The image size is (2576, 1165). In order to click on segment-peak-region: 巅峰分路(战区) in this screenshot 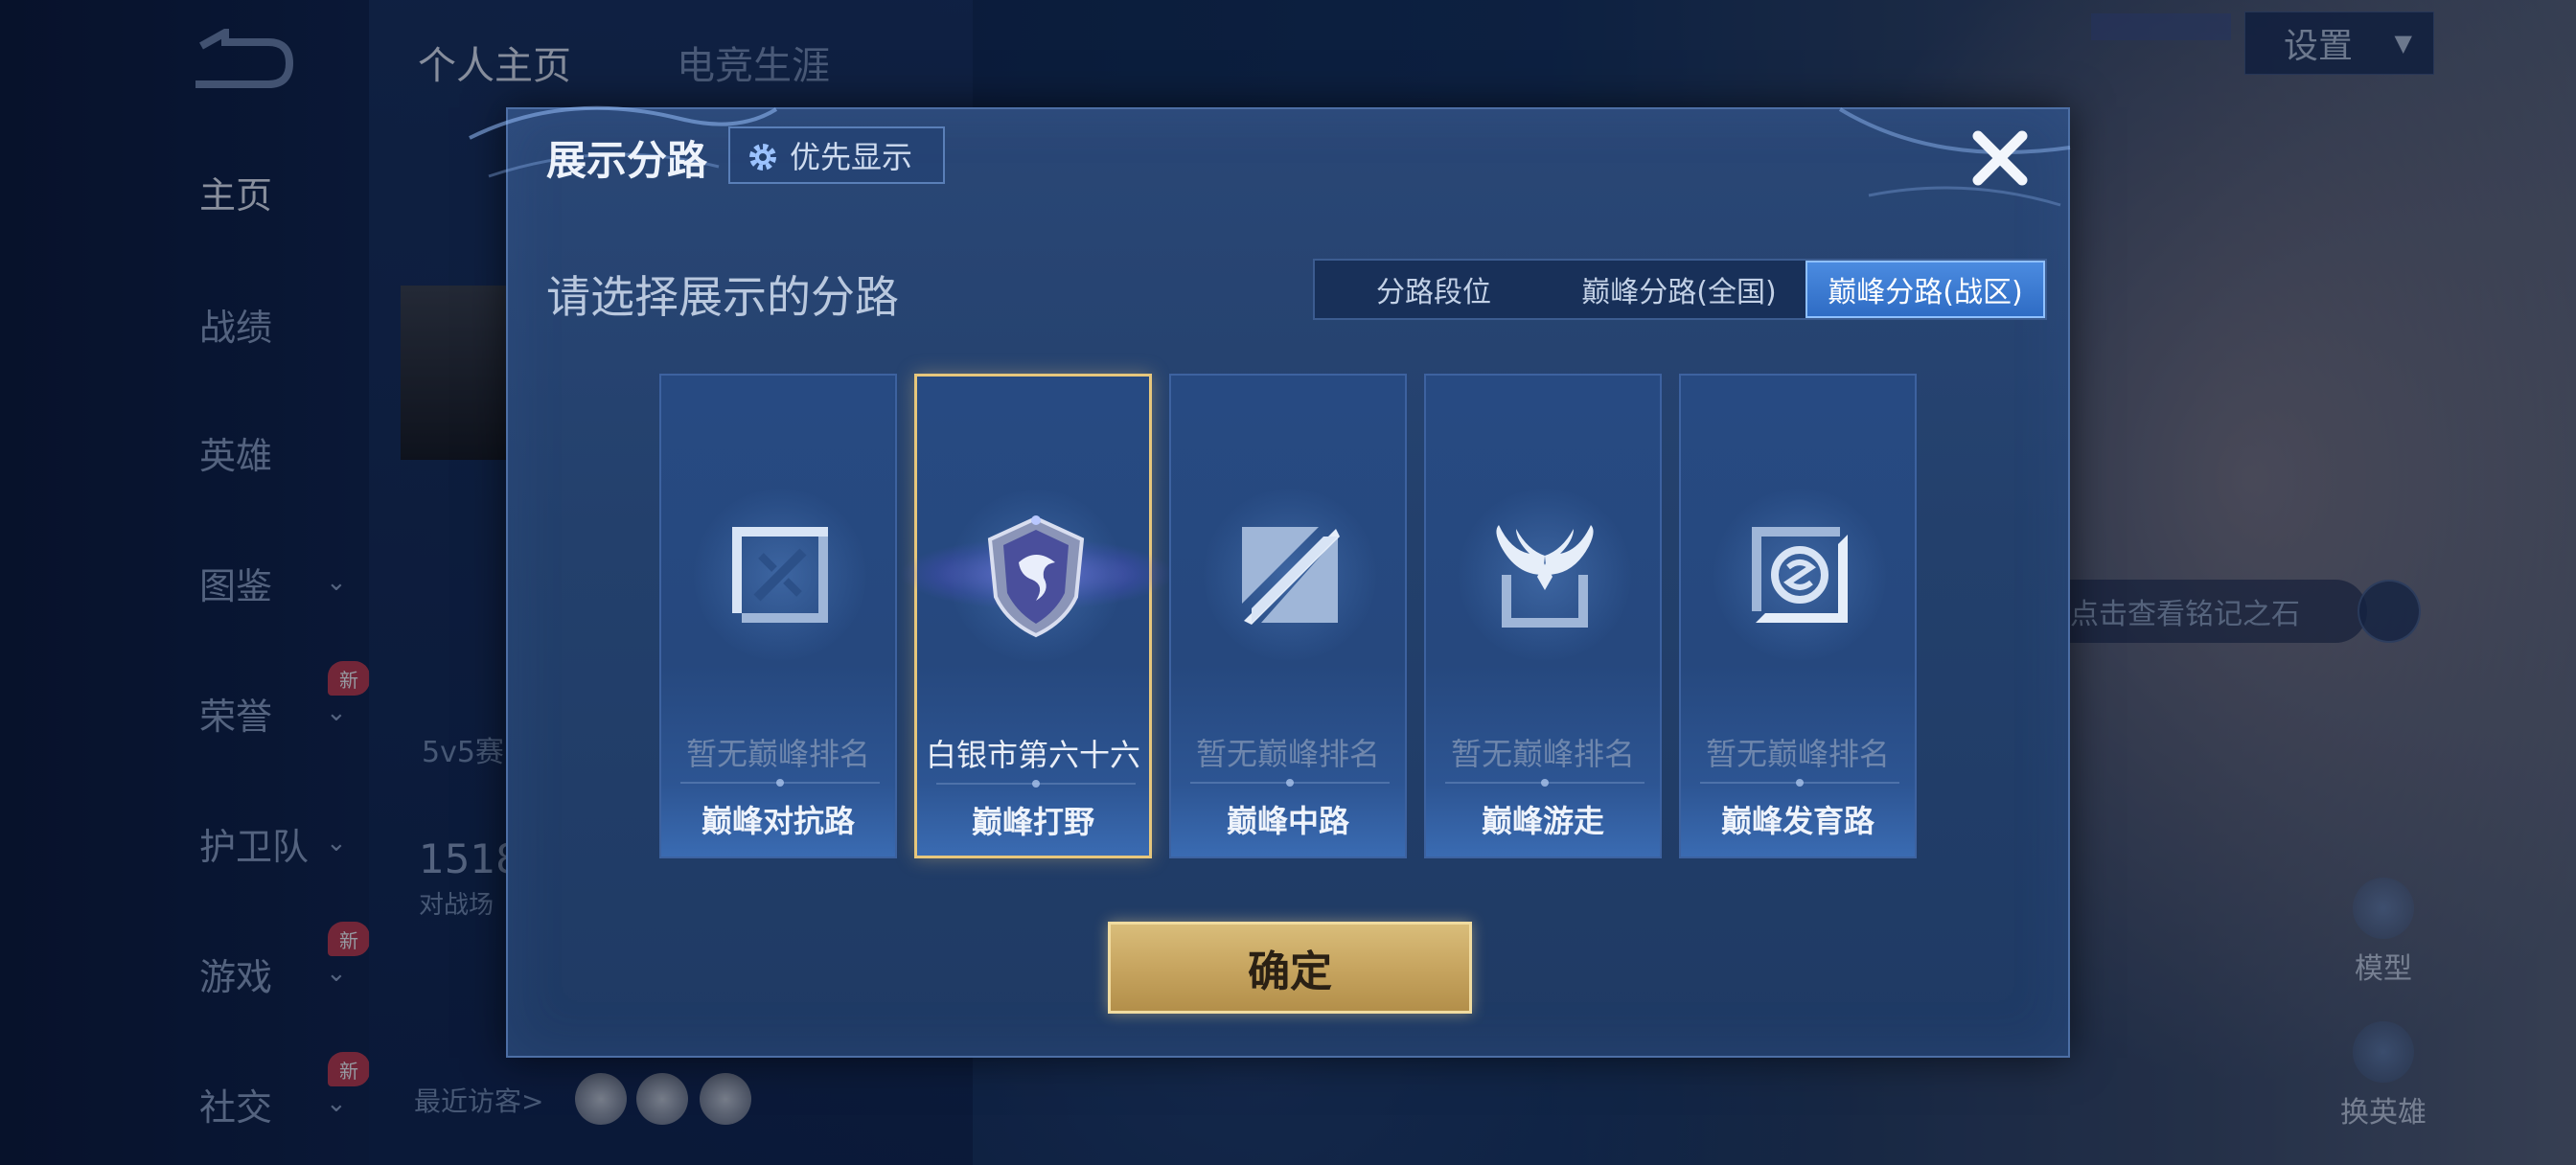, I will do `click(1925, 289)`.